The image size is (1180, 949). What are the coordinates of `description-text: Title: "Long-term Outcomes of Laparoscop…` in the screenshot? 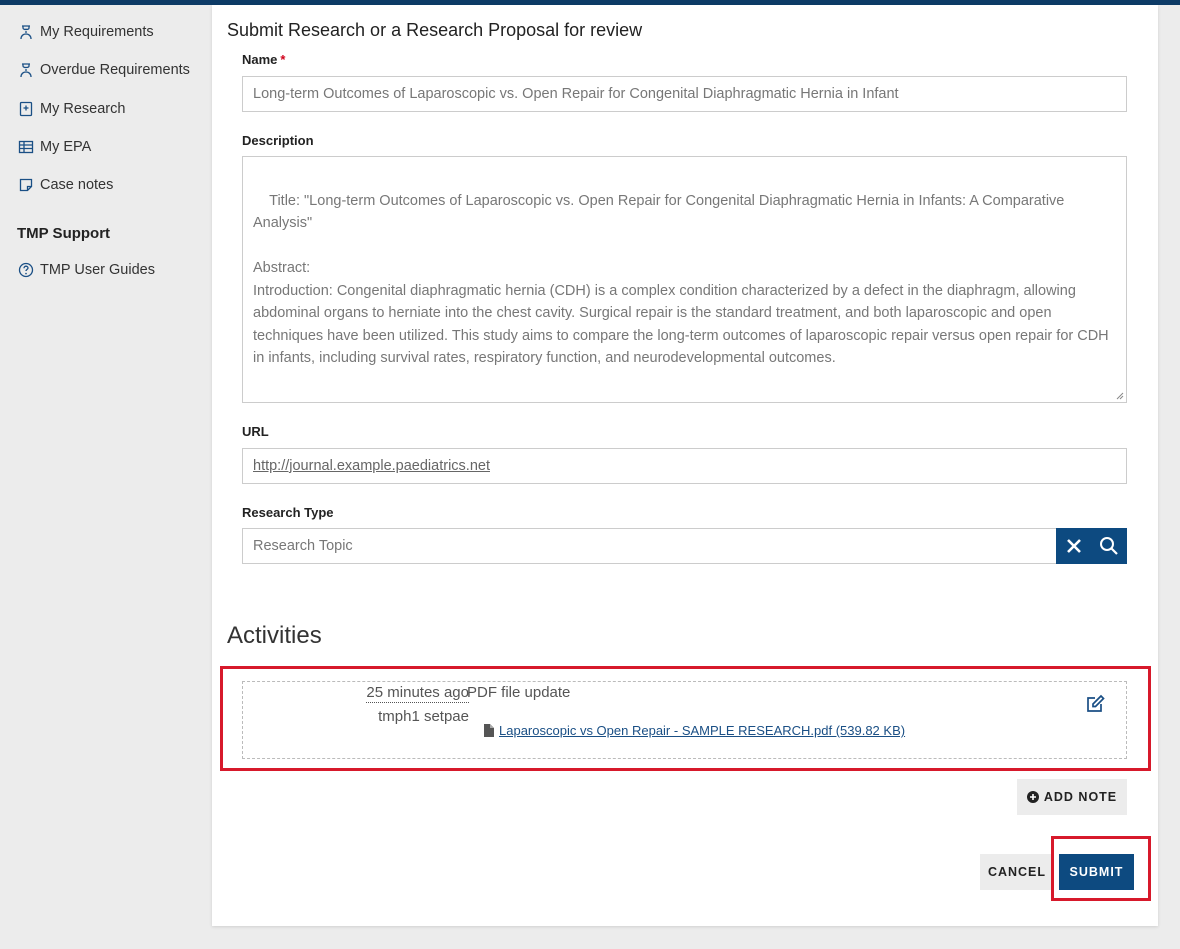 It's located at (681, 279).